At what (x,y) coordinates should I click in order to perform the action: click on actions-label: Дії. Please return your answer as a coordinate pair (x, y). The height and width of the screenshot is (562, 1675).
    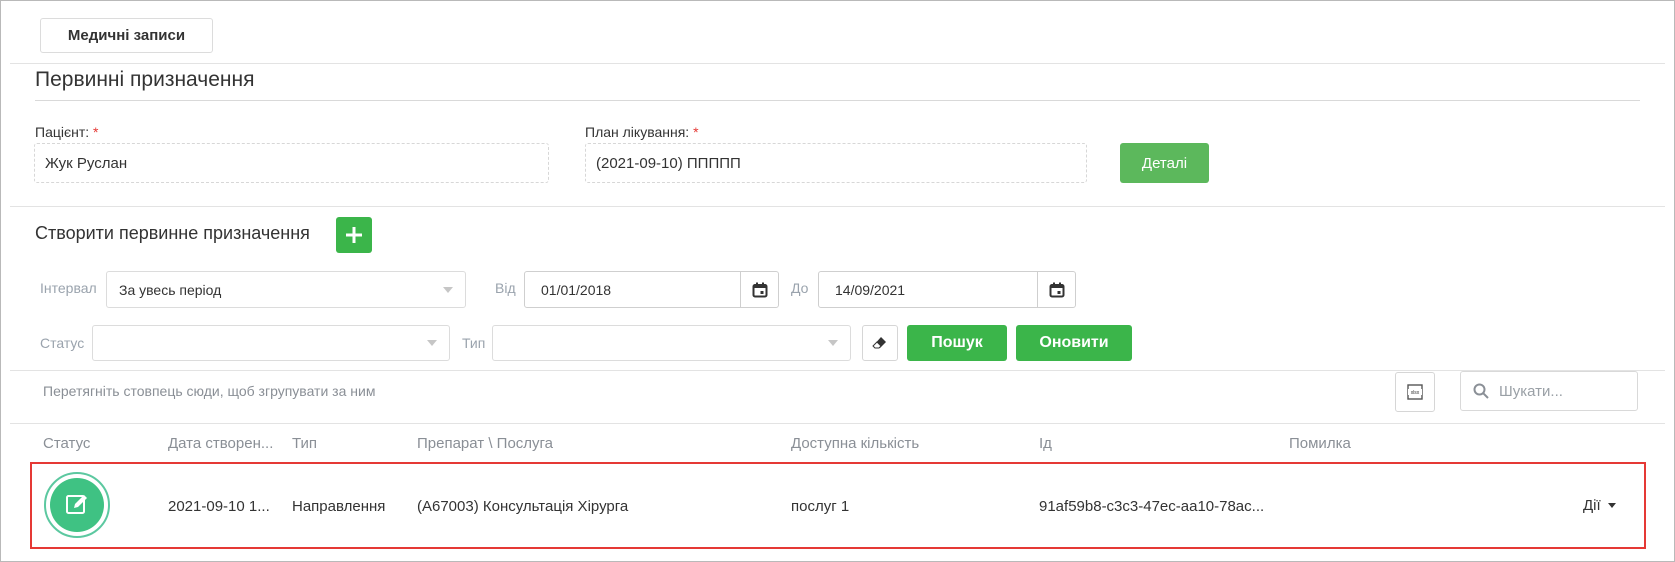
    Looking at the image, I should click on (1592, 505).